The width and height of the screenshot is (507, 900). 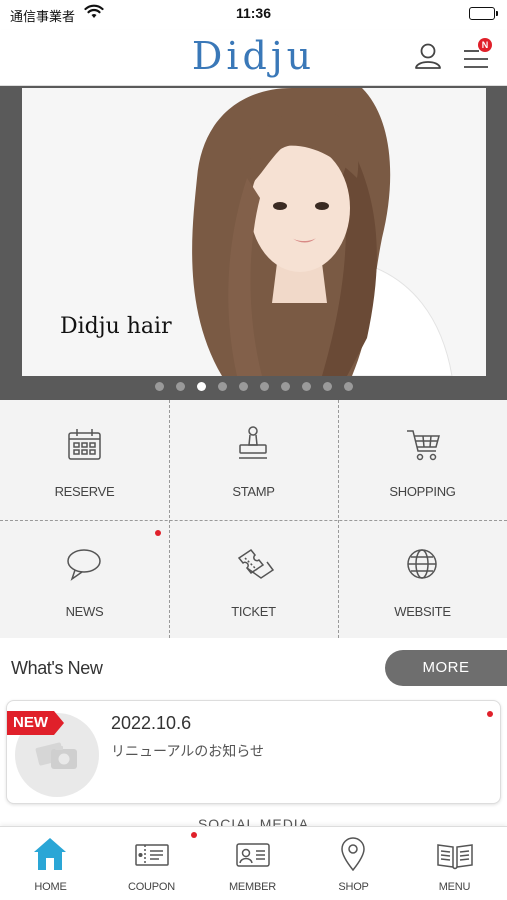 I want to click on clock: 11:36, so click(x=253, y=13).